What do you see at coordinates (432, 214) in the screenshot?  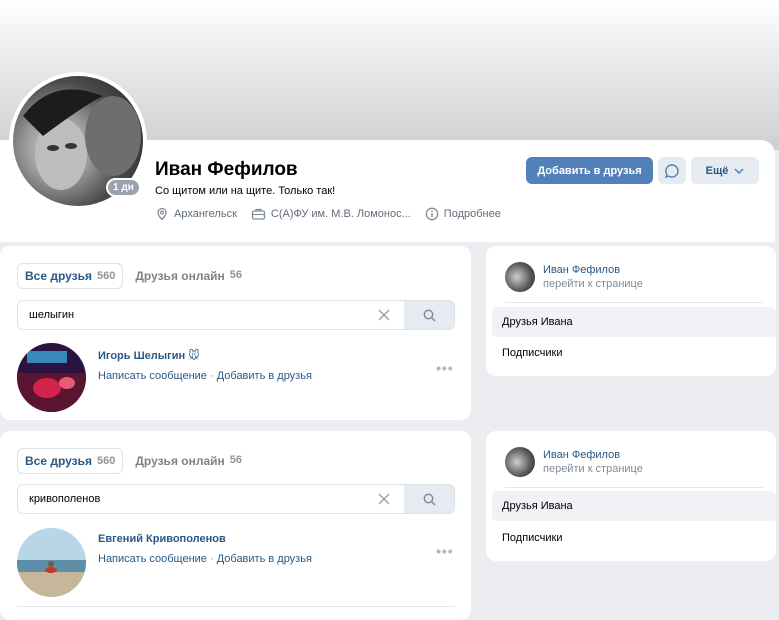 I see `info-icon` at bounding box center [432, 214].